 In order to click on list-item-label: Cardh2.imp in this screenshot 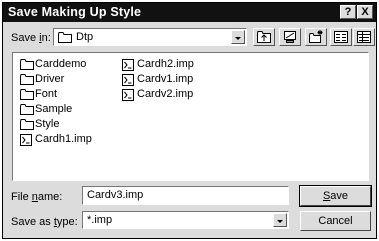, I will do `click(165, 64)`.